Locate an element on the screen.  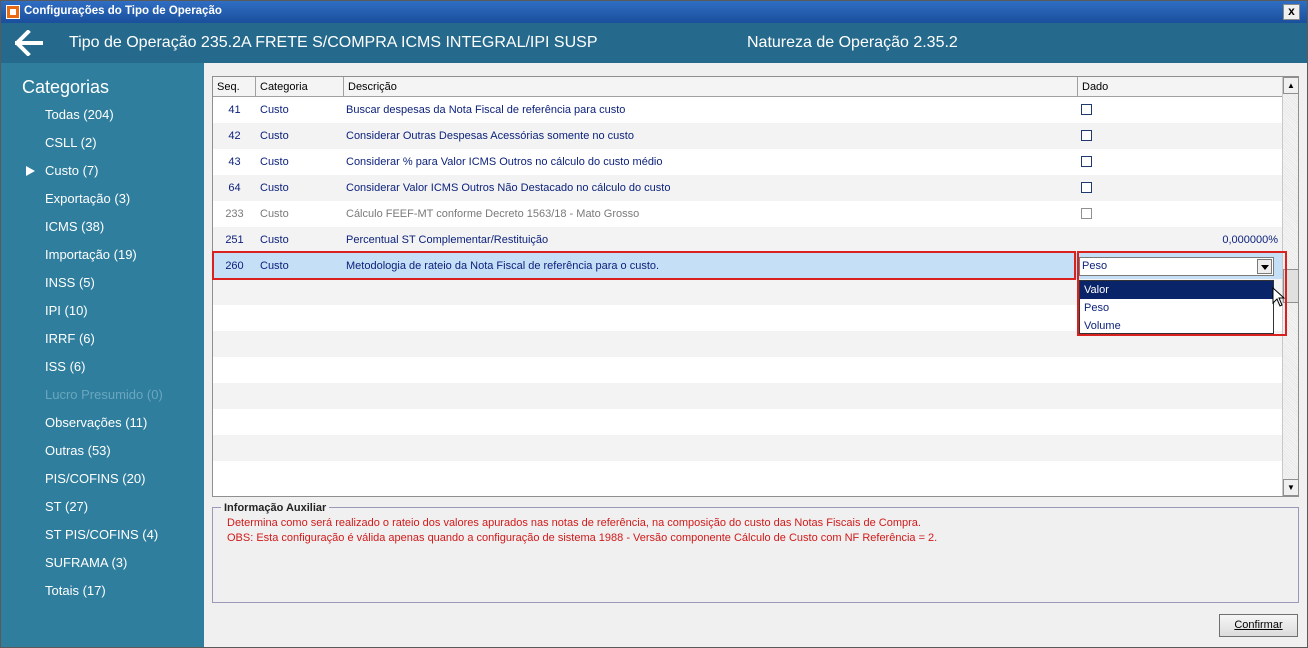
metodologia-combo: Peso is located at coordinates (1176, 266).